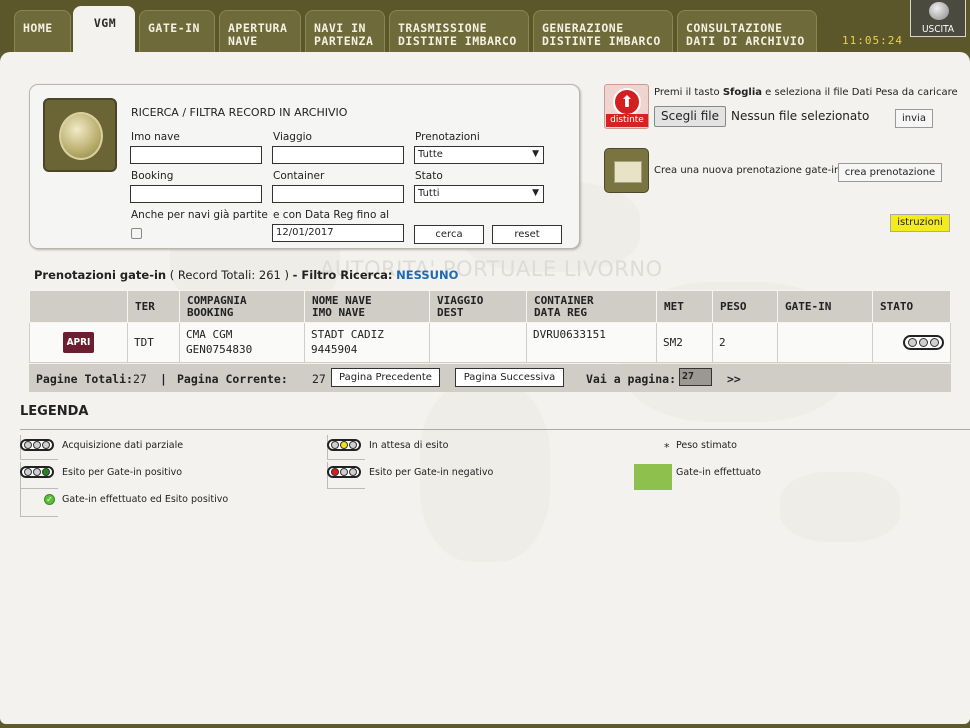 The width and height of the screenshot is (970, 728). Describe the element at coordinates (334, 349) in the screenshot. I see `imo-nave: 9445904` at that location.